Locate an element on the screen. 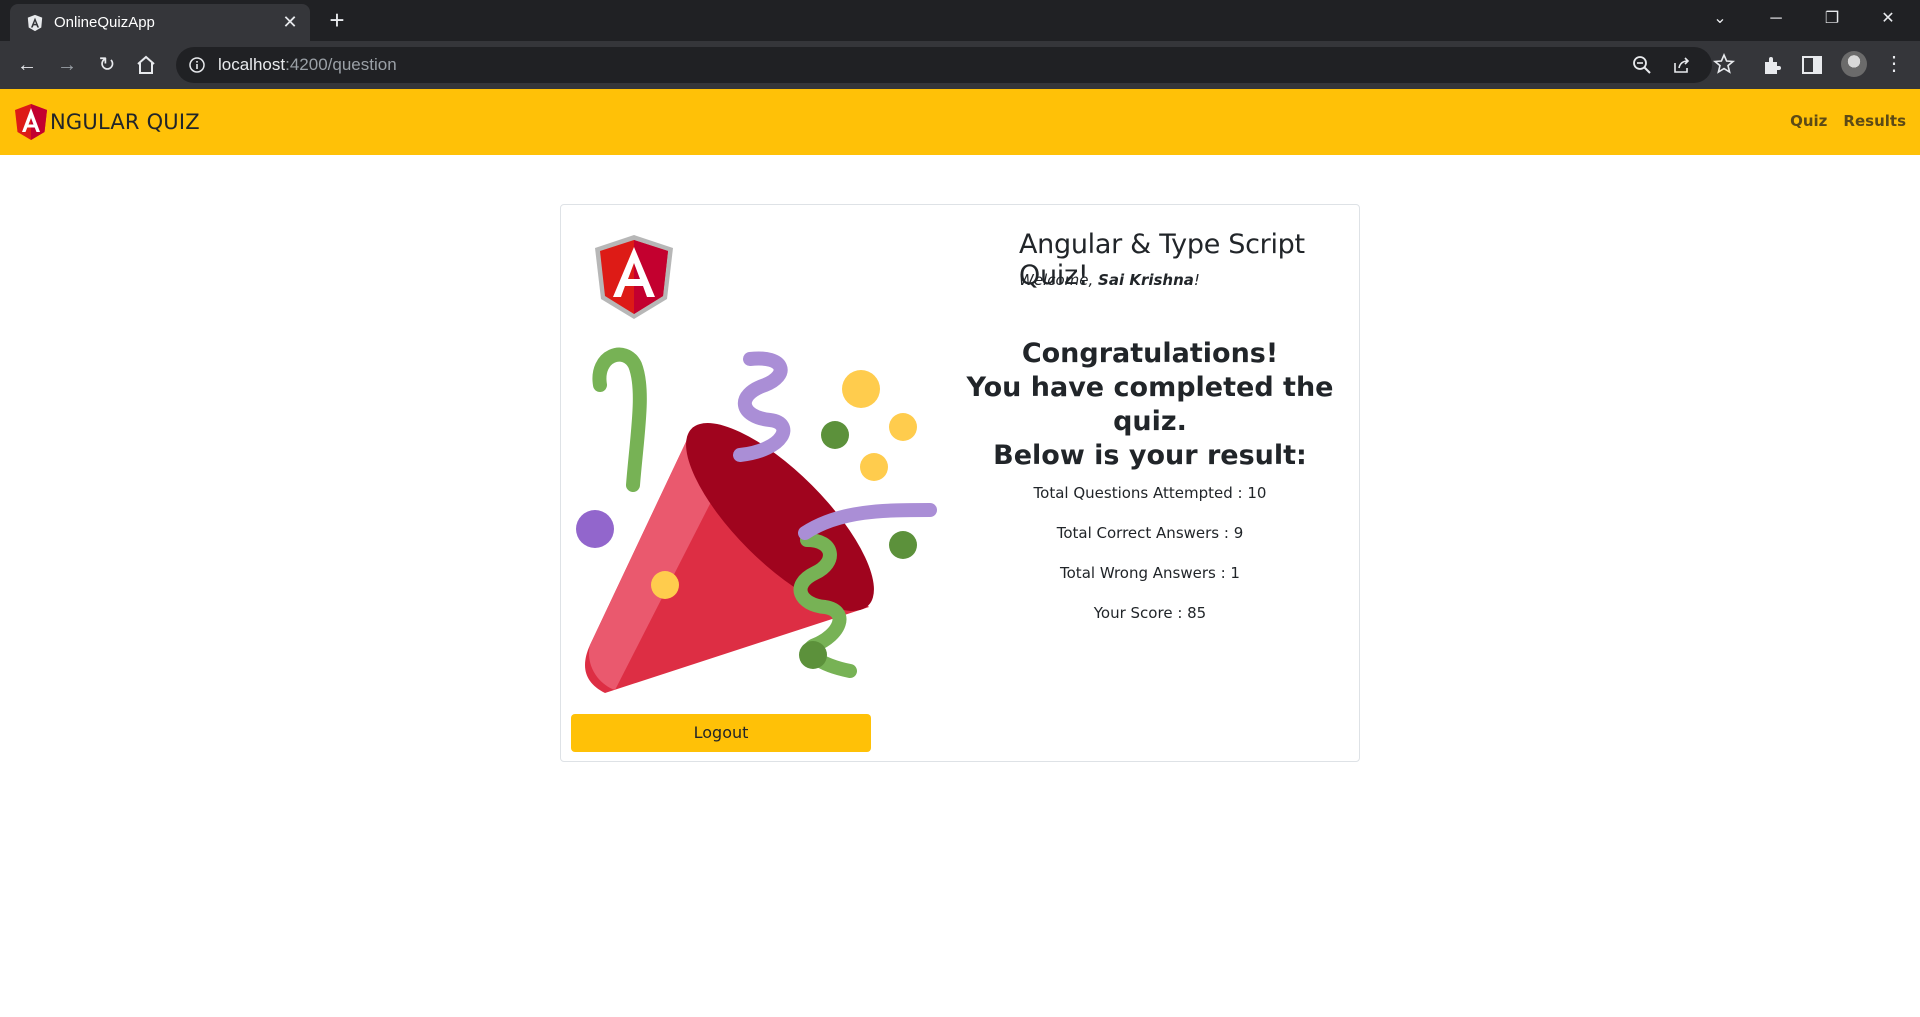 Image resolution: width=1920 pixels, height=1017 pixels. share-icon is located at coordinates (1682, 65).